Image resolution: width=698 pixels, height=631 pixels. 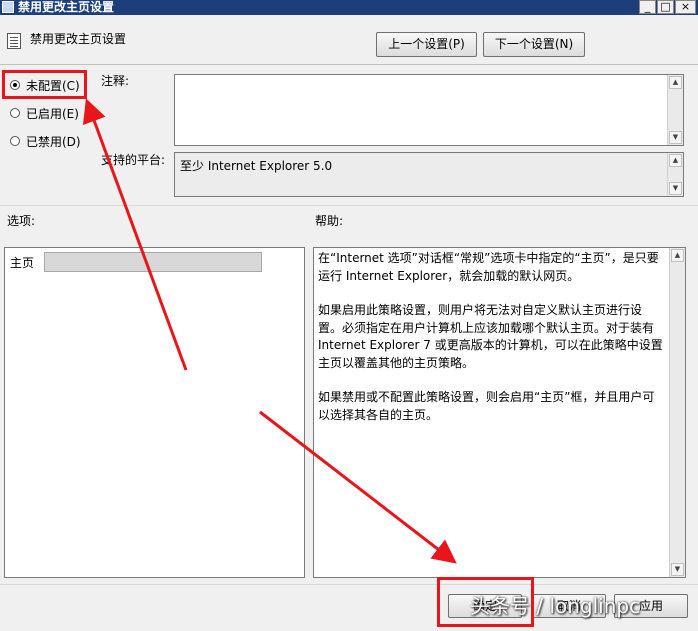 What do you see at coordinates (555, 606) in the screenshot?
I see `watermark-text: 头条号 / longlinpc` at bounding box center [555, 606].